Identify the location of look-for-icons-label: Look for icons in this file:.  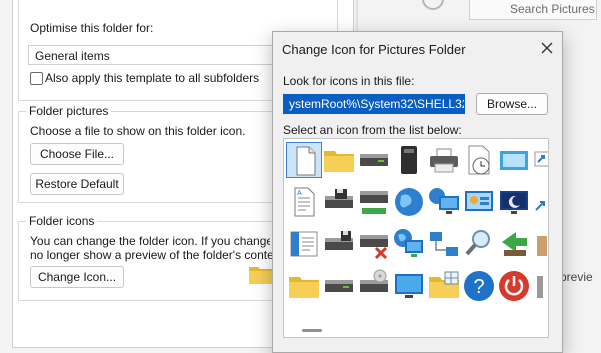
(349, 81).